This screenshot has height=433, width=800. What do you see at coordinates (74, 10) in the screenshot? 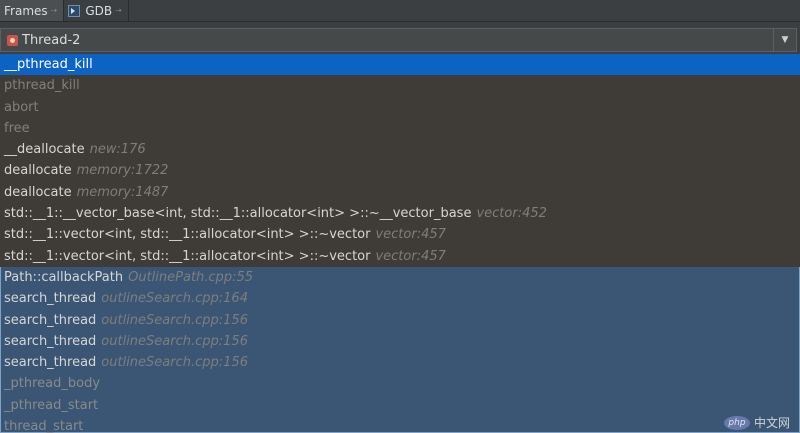
I see `gdb-console-icon` at bounding box center [74, 10].